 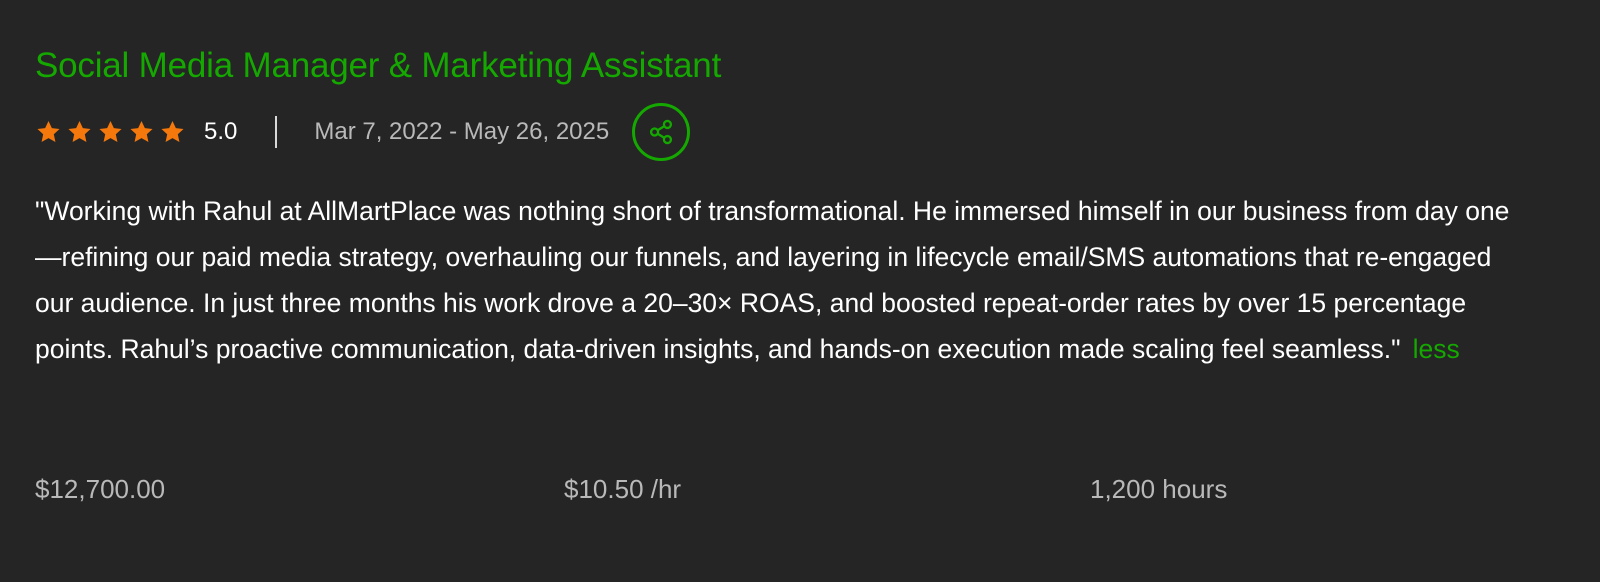 I want to click on hourly-rate: $10.50 /hr, so click(x=623, y=489).